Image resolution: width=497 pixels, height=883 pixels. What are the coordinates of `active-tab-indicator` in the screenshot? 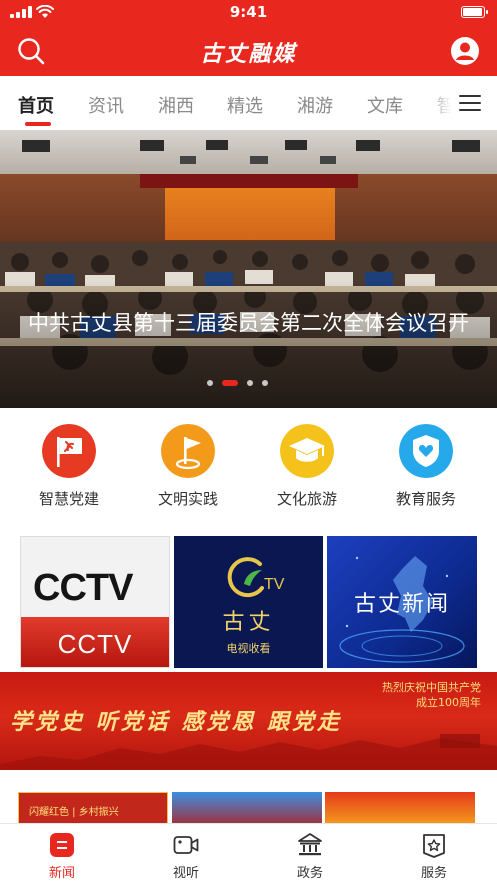 It's located at (38, 124).